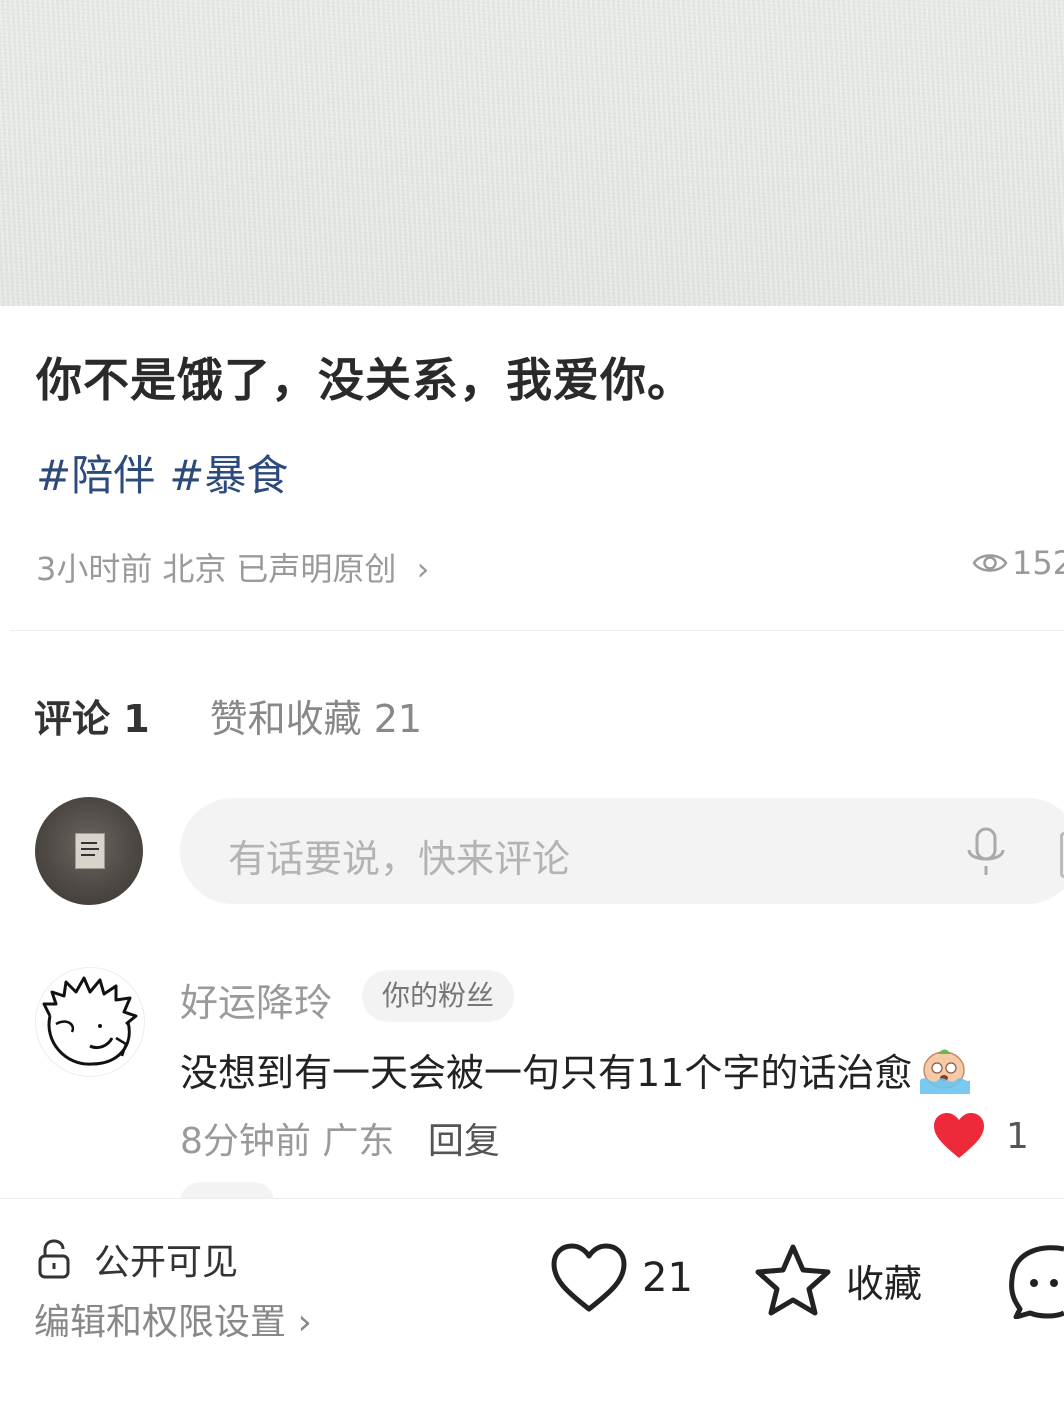 The image size is (1064, 1417). I want to click on commenter-name: 好运降玲, so click(256, 999).